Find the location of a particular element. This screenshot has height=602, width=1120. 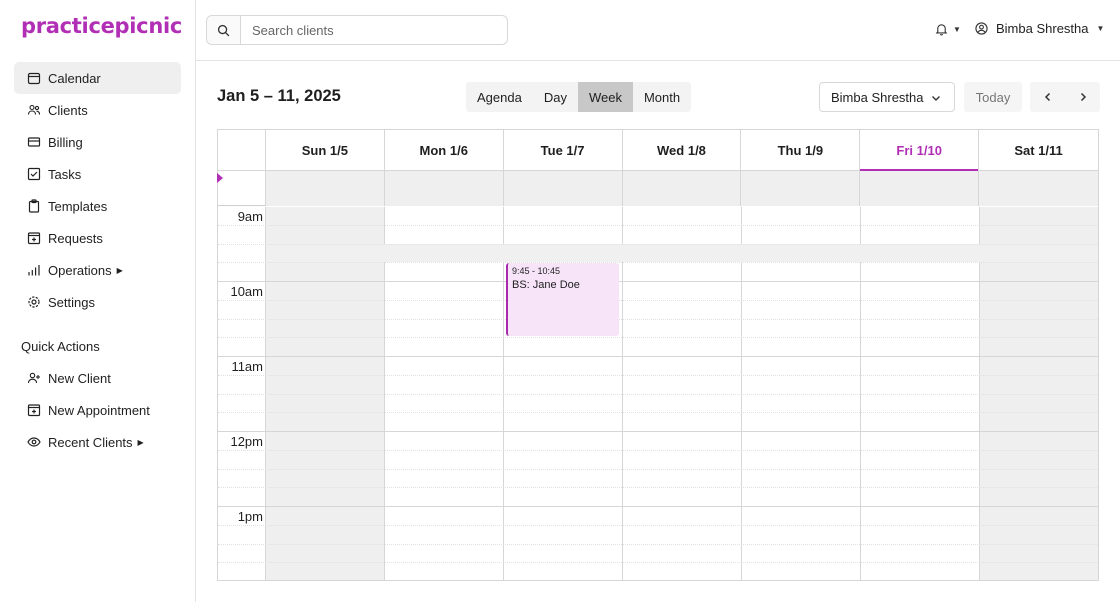

today-button: Today is located at coordinates (993, 97).